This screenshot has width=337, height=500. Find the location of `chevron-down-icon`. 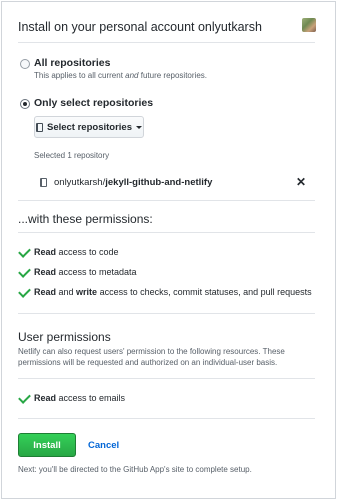

chevron-down-icon is located at coordinates (139, 127).